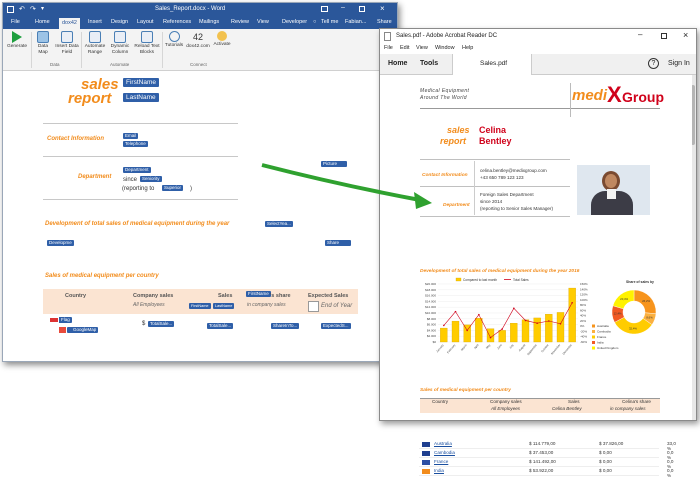 Image resolution: width=700 pixels, height=478 pixels. Describe the element at coordinates (209, 22) in the screenshot. I see `tab-mailings: Mailings` at that location.